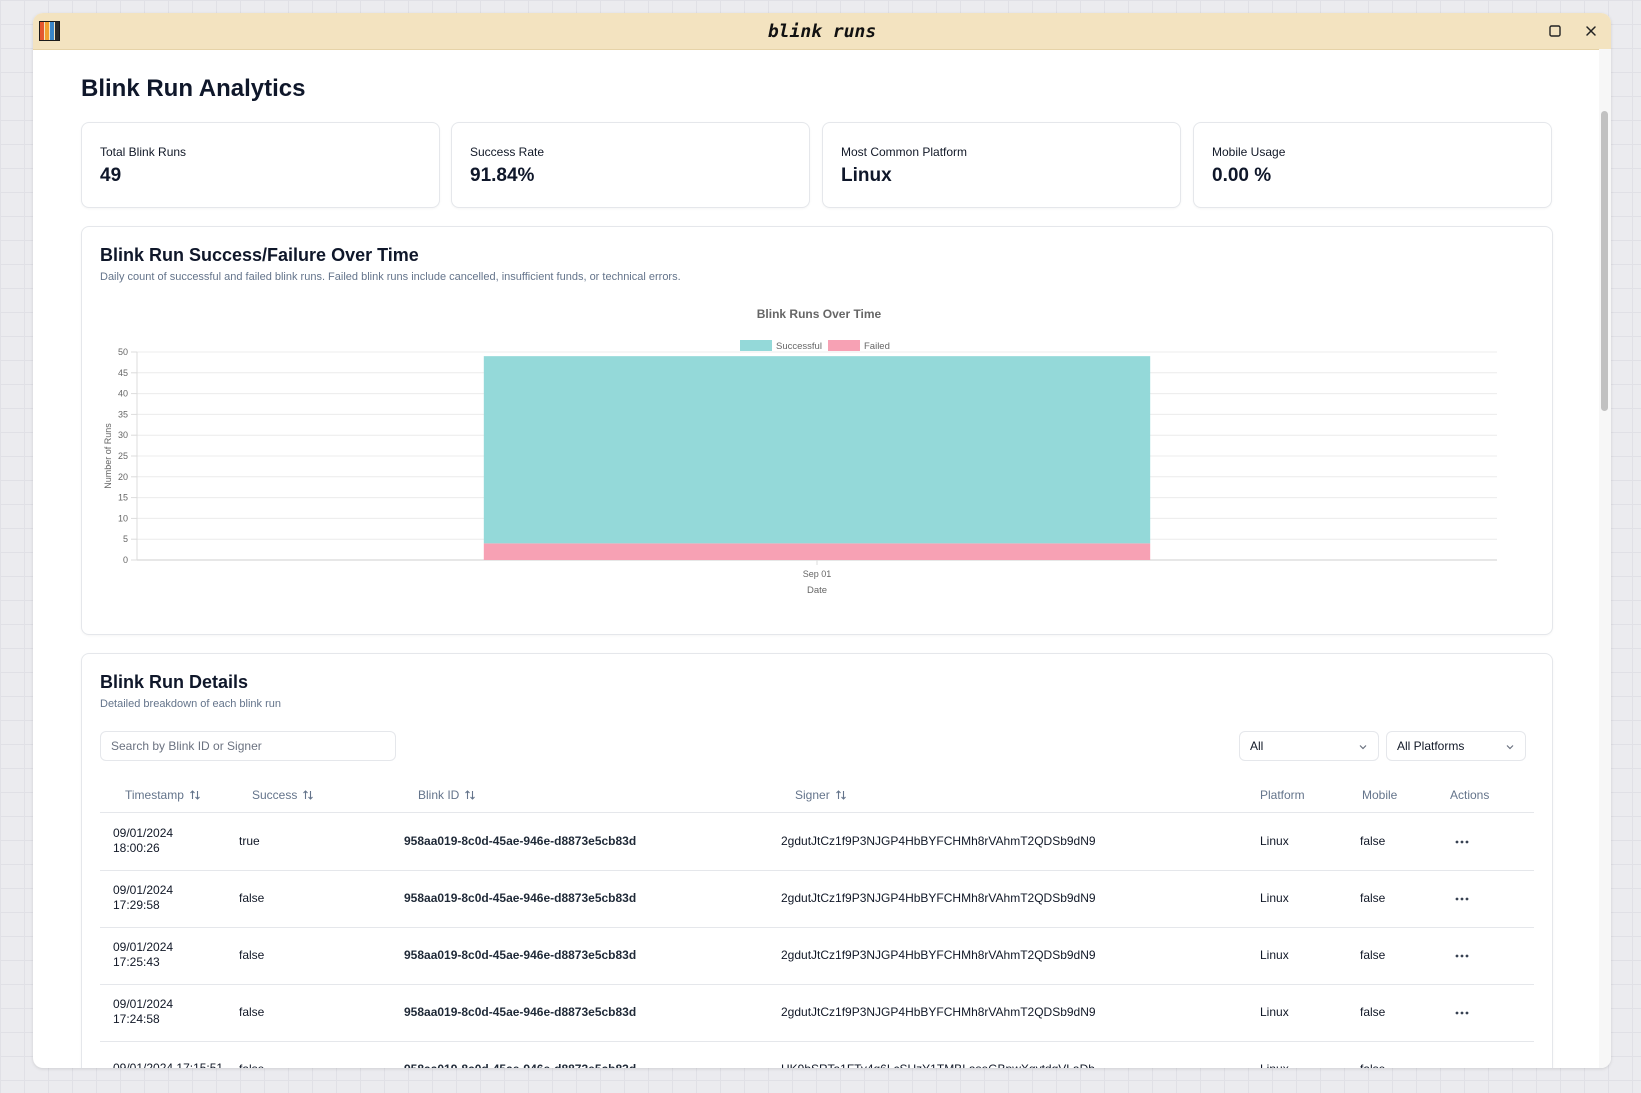 The width and height of the screenshot is (1641, 1093). I want to click on y-tick-label-2: 10, so click(123, 518).